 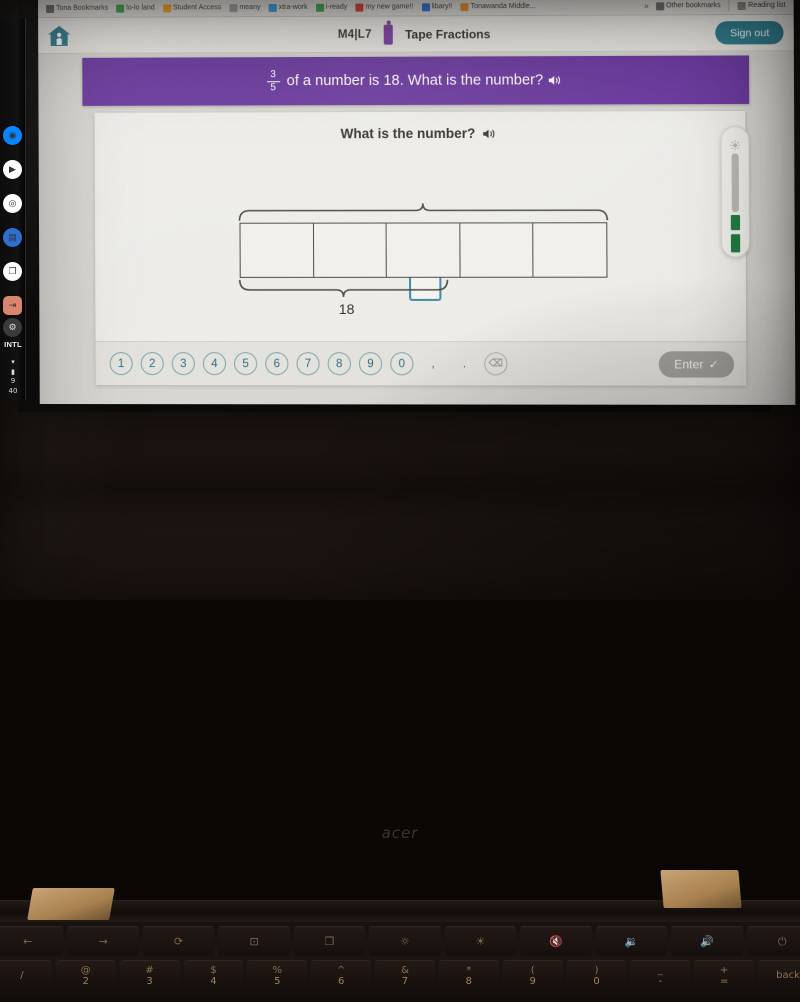 What do you see at coordinates (214, 363) in the screenshot?
I see `keypad-key-4: 4` at bounding box center [214, 363].